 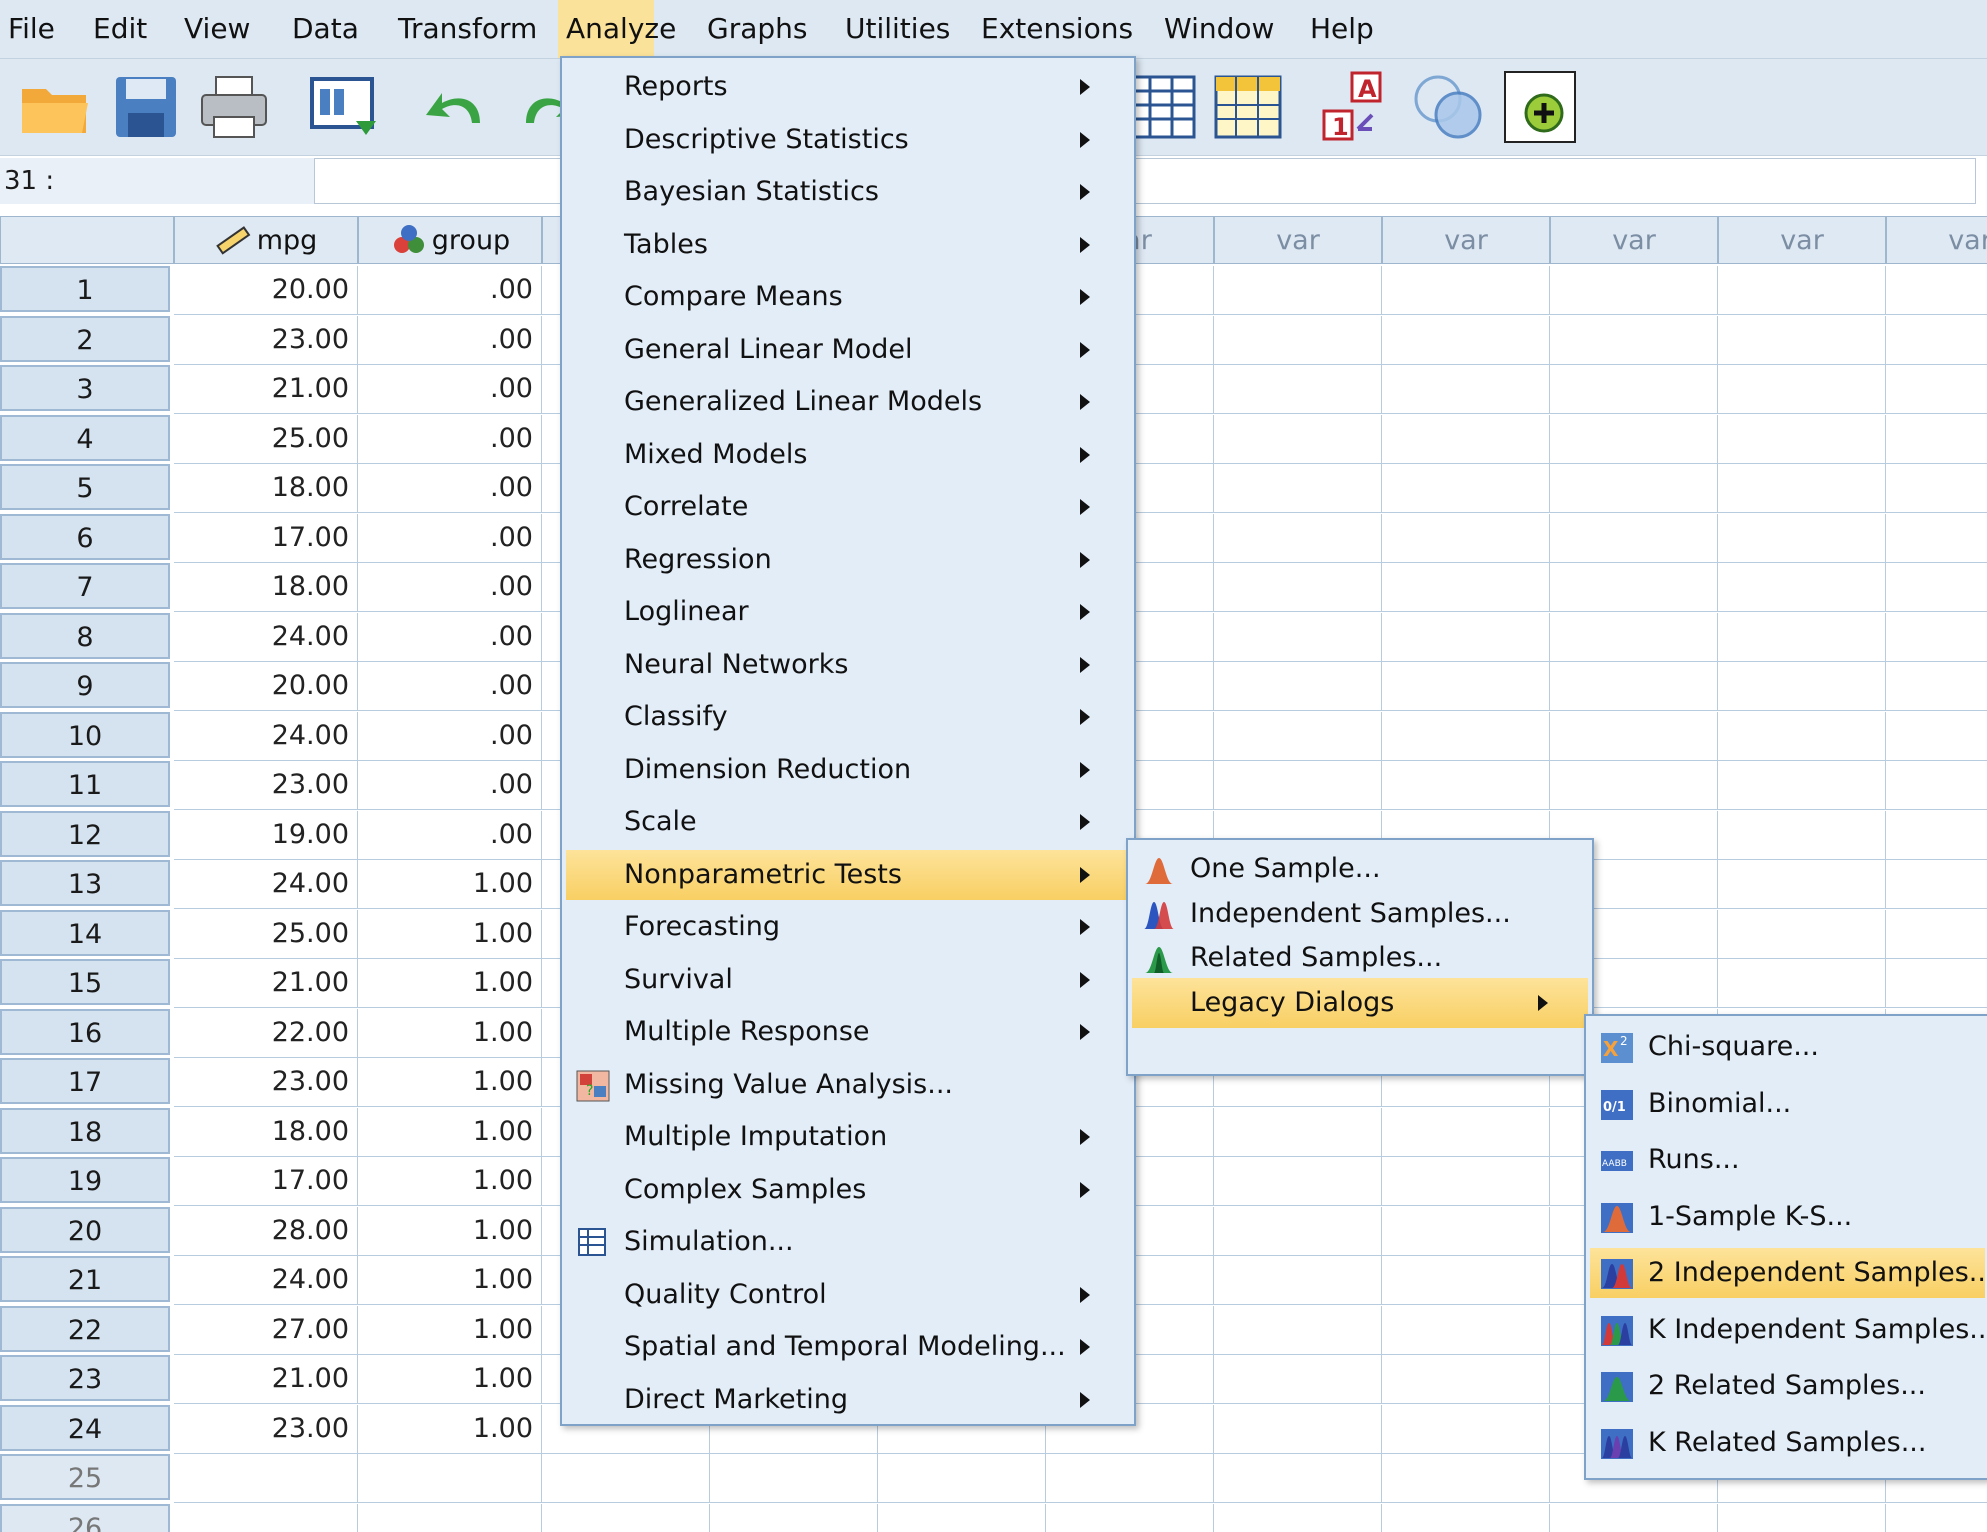 What do you see at coordinates (85, 1032) in the screenshot?
I see `row-header: 16` at bounding box center [85, 1032].